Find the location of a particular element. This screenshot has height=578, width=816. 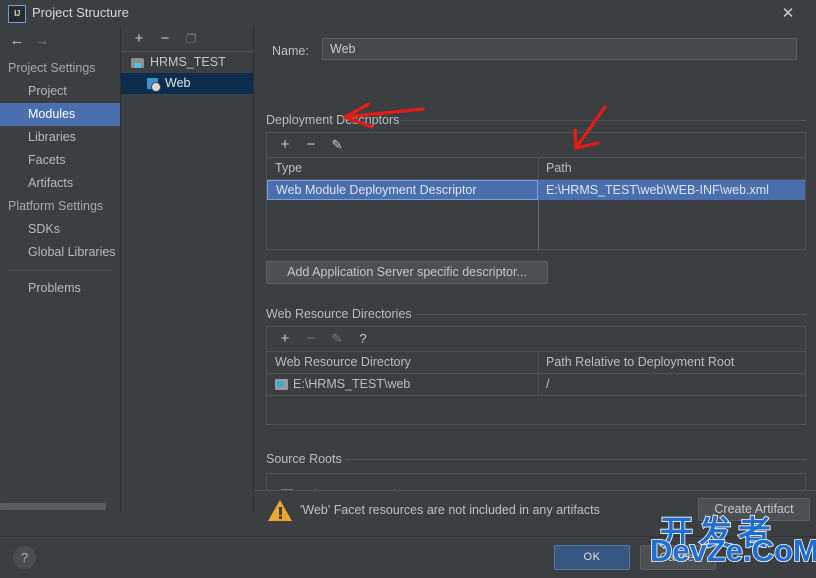

create-artifact-button: Create Artifact is located at coordinates (754, 509).